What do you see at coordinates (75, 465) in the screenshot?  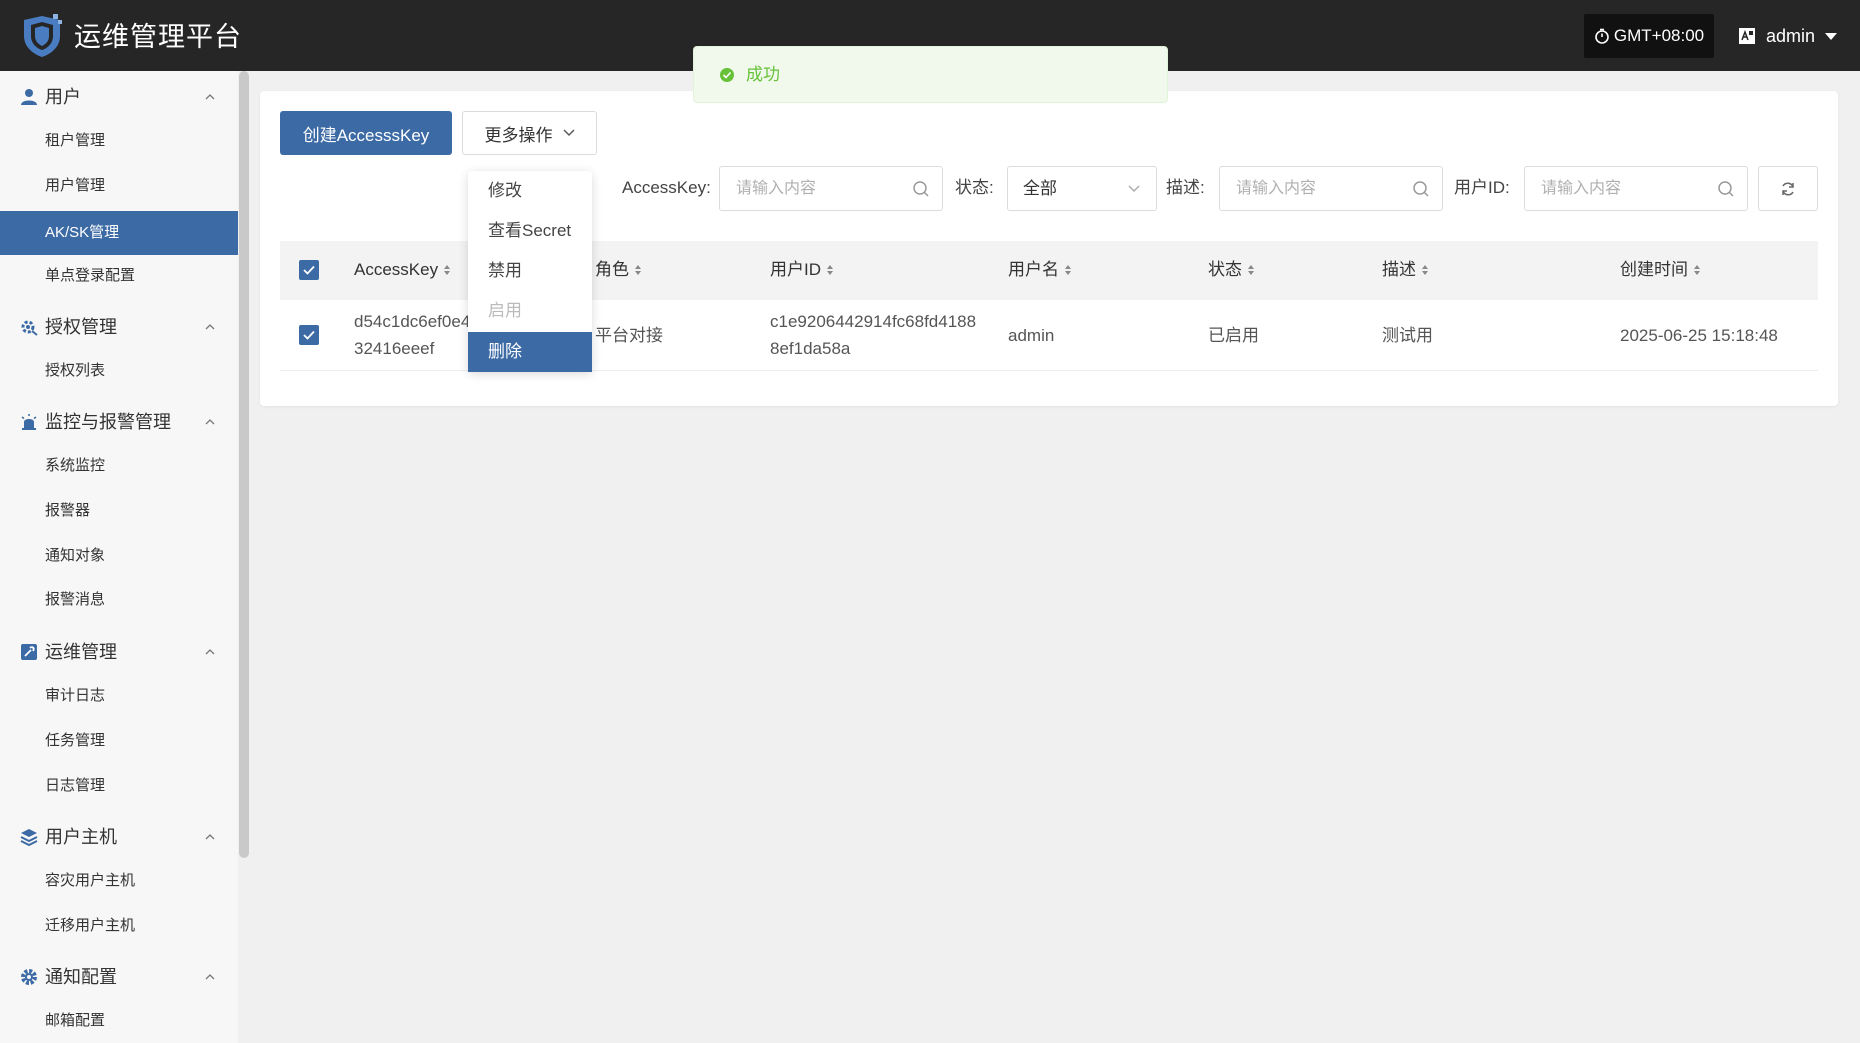 I see `sidebar-item-label: 系统监控` at bounding box center [75, 465].